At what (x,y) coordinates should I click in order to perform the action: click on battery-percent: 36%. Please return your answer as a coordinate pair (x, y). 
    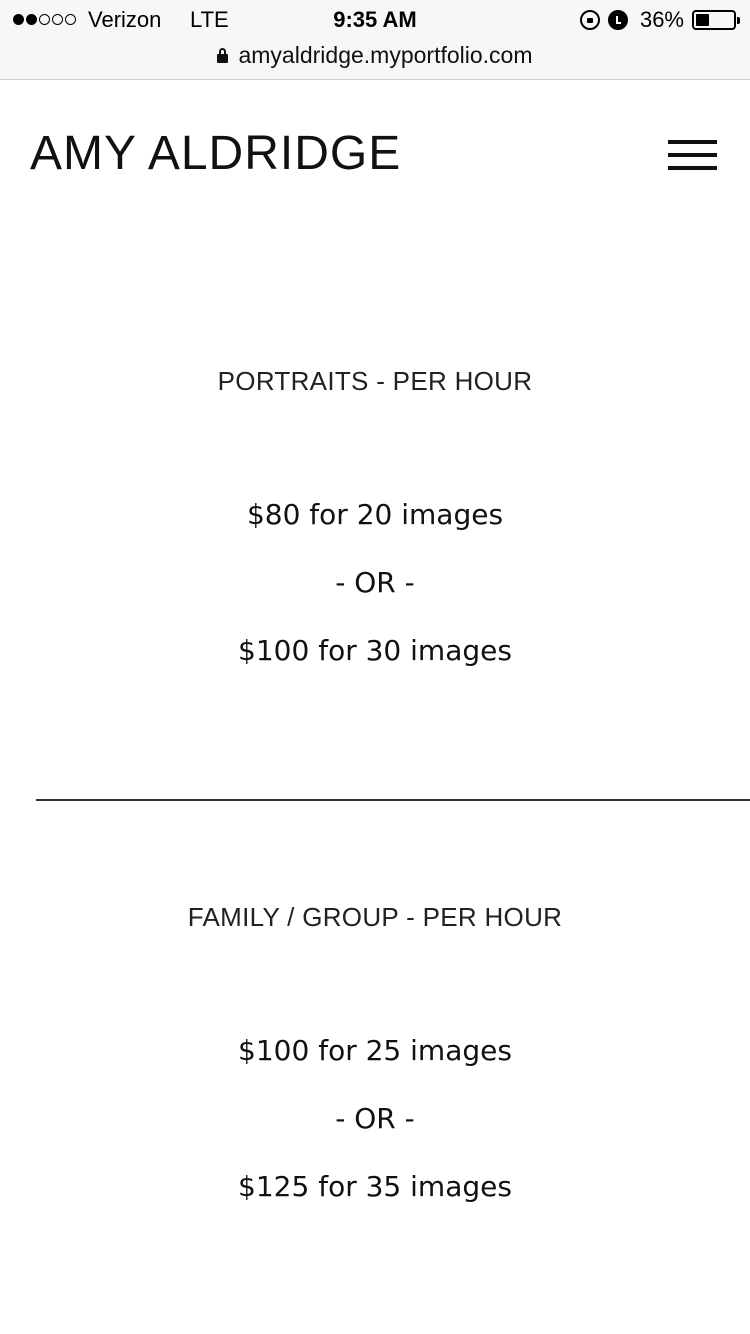
    Looking at the image, I should click on (661, 19).